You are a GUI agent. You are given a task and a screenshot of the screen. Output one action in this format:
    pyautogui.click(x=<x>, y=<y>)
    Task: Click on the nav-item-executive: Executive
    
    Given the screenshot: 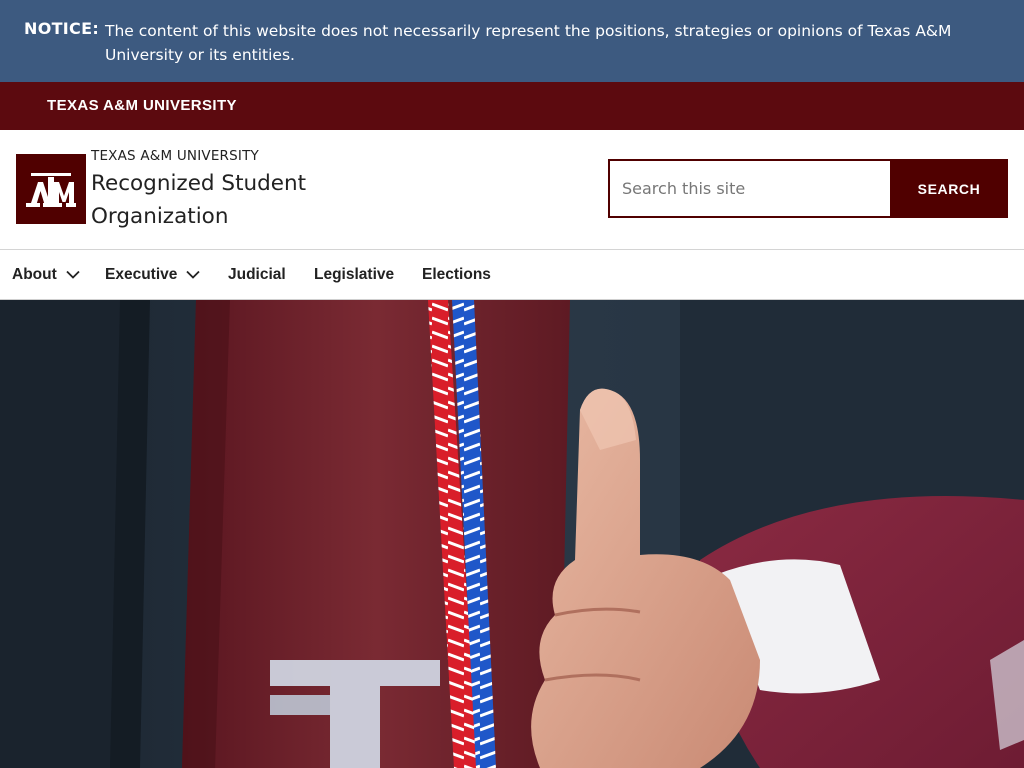 What is the action you would take?
    pyautogui.click(x=153, y=275)
    